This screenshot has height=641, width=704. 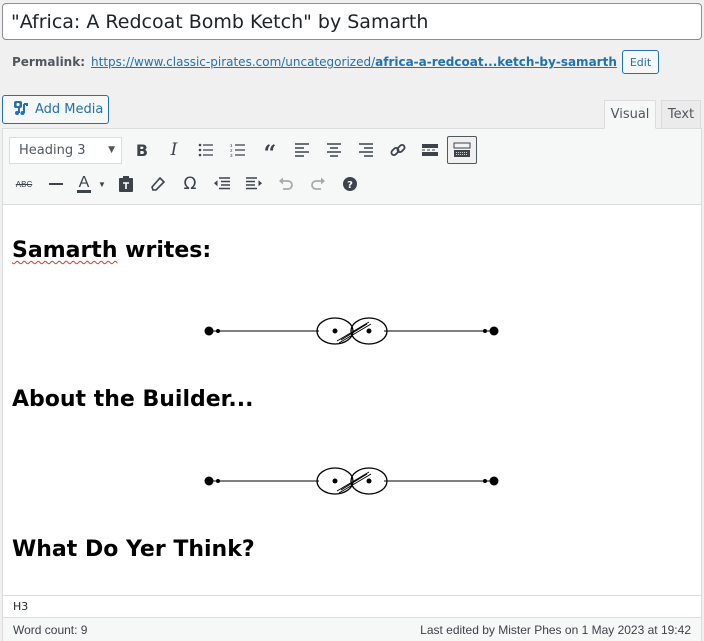 I want to click on edit-permalink-button: Edit, so click(x=640, y=62).